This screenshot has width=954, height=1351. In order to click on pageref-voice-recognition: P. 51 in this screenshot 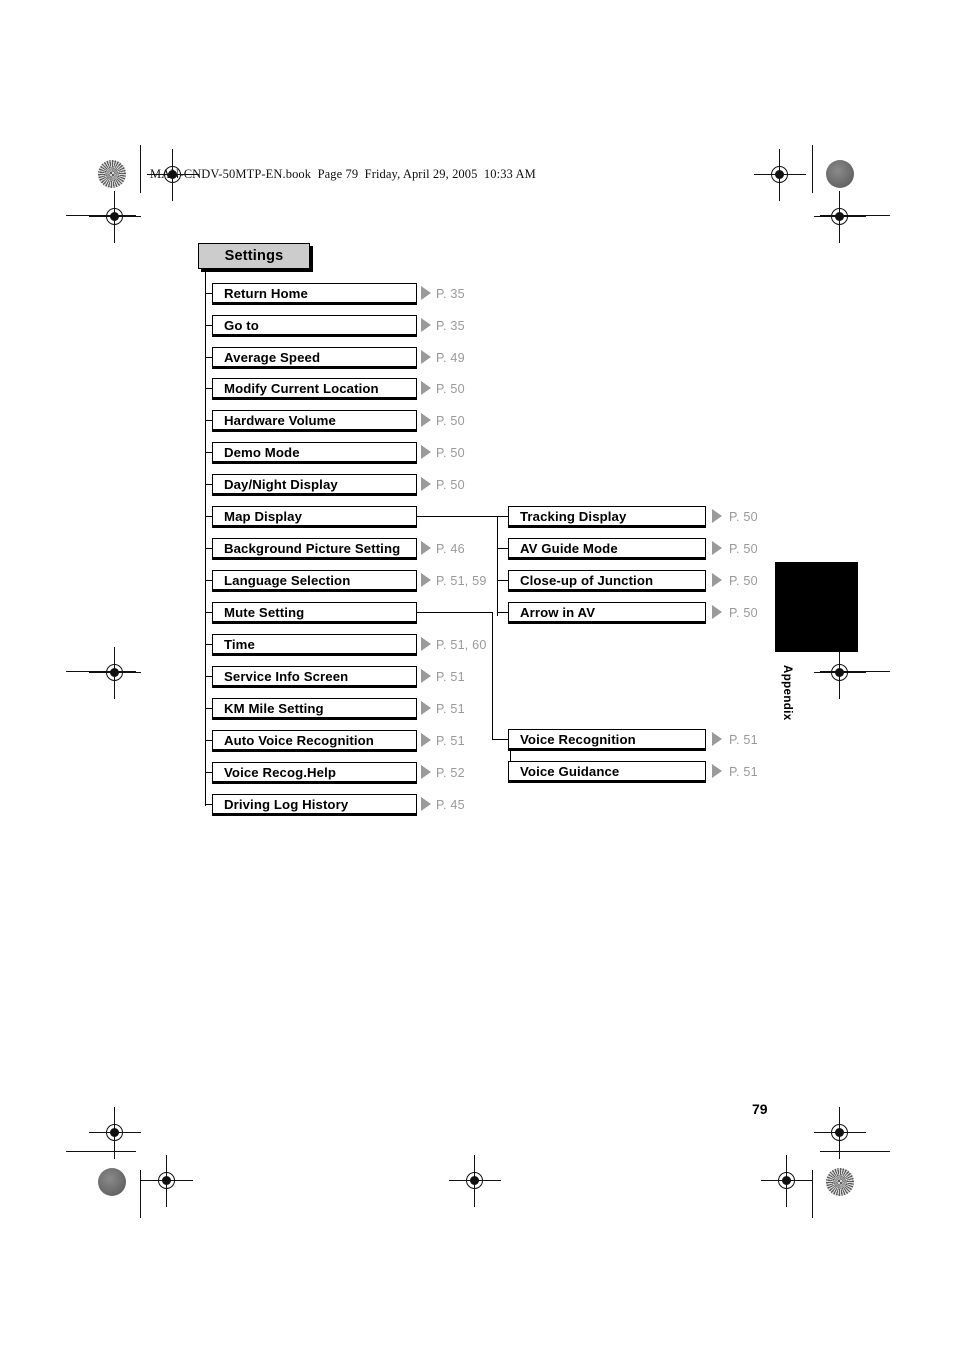, I will do `click(743, 740)`.